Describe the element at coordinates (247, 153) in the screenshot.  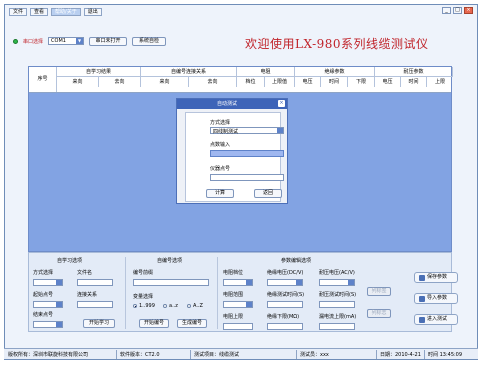
I see `dialog-points-input` at that location.